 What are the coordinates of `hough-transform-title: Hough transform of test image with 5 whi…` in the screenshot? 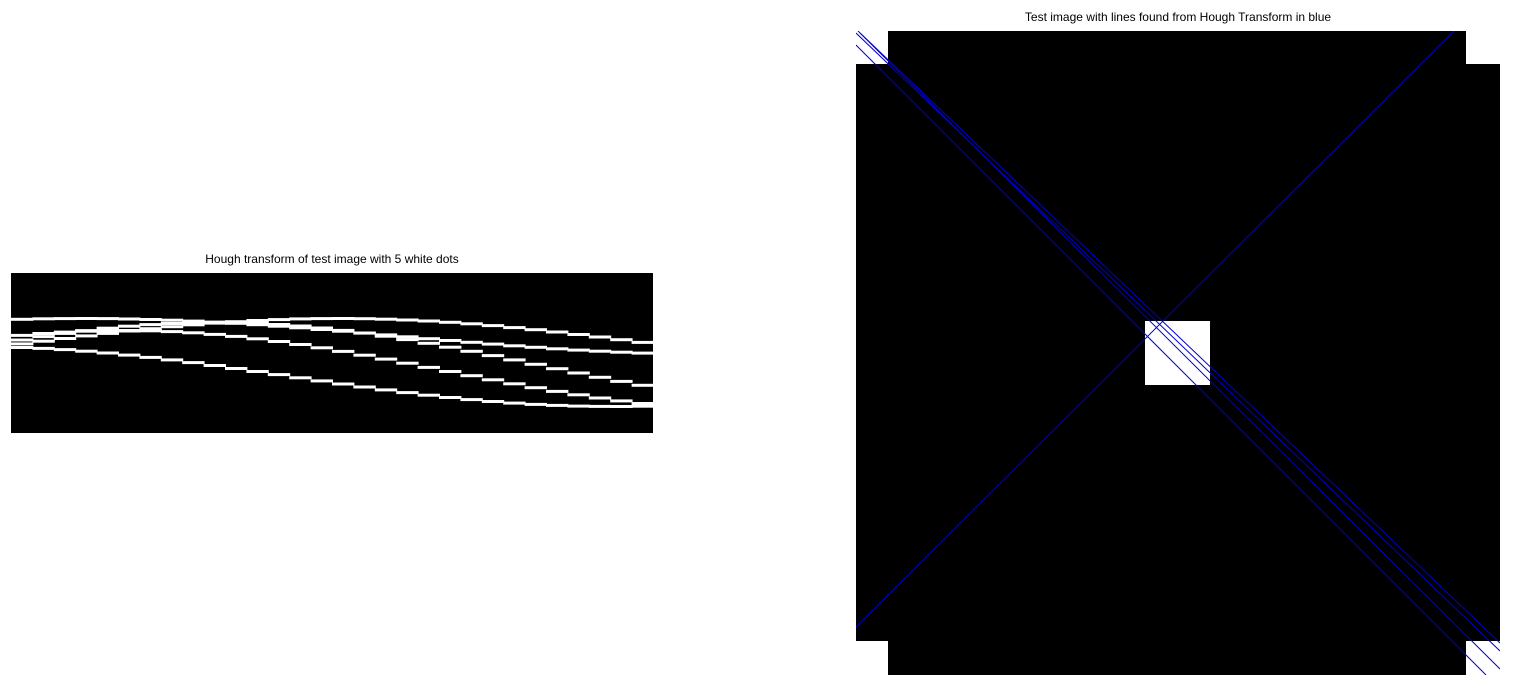 It's located at (332, 259).